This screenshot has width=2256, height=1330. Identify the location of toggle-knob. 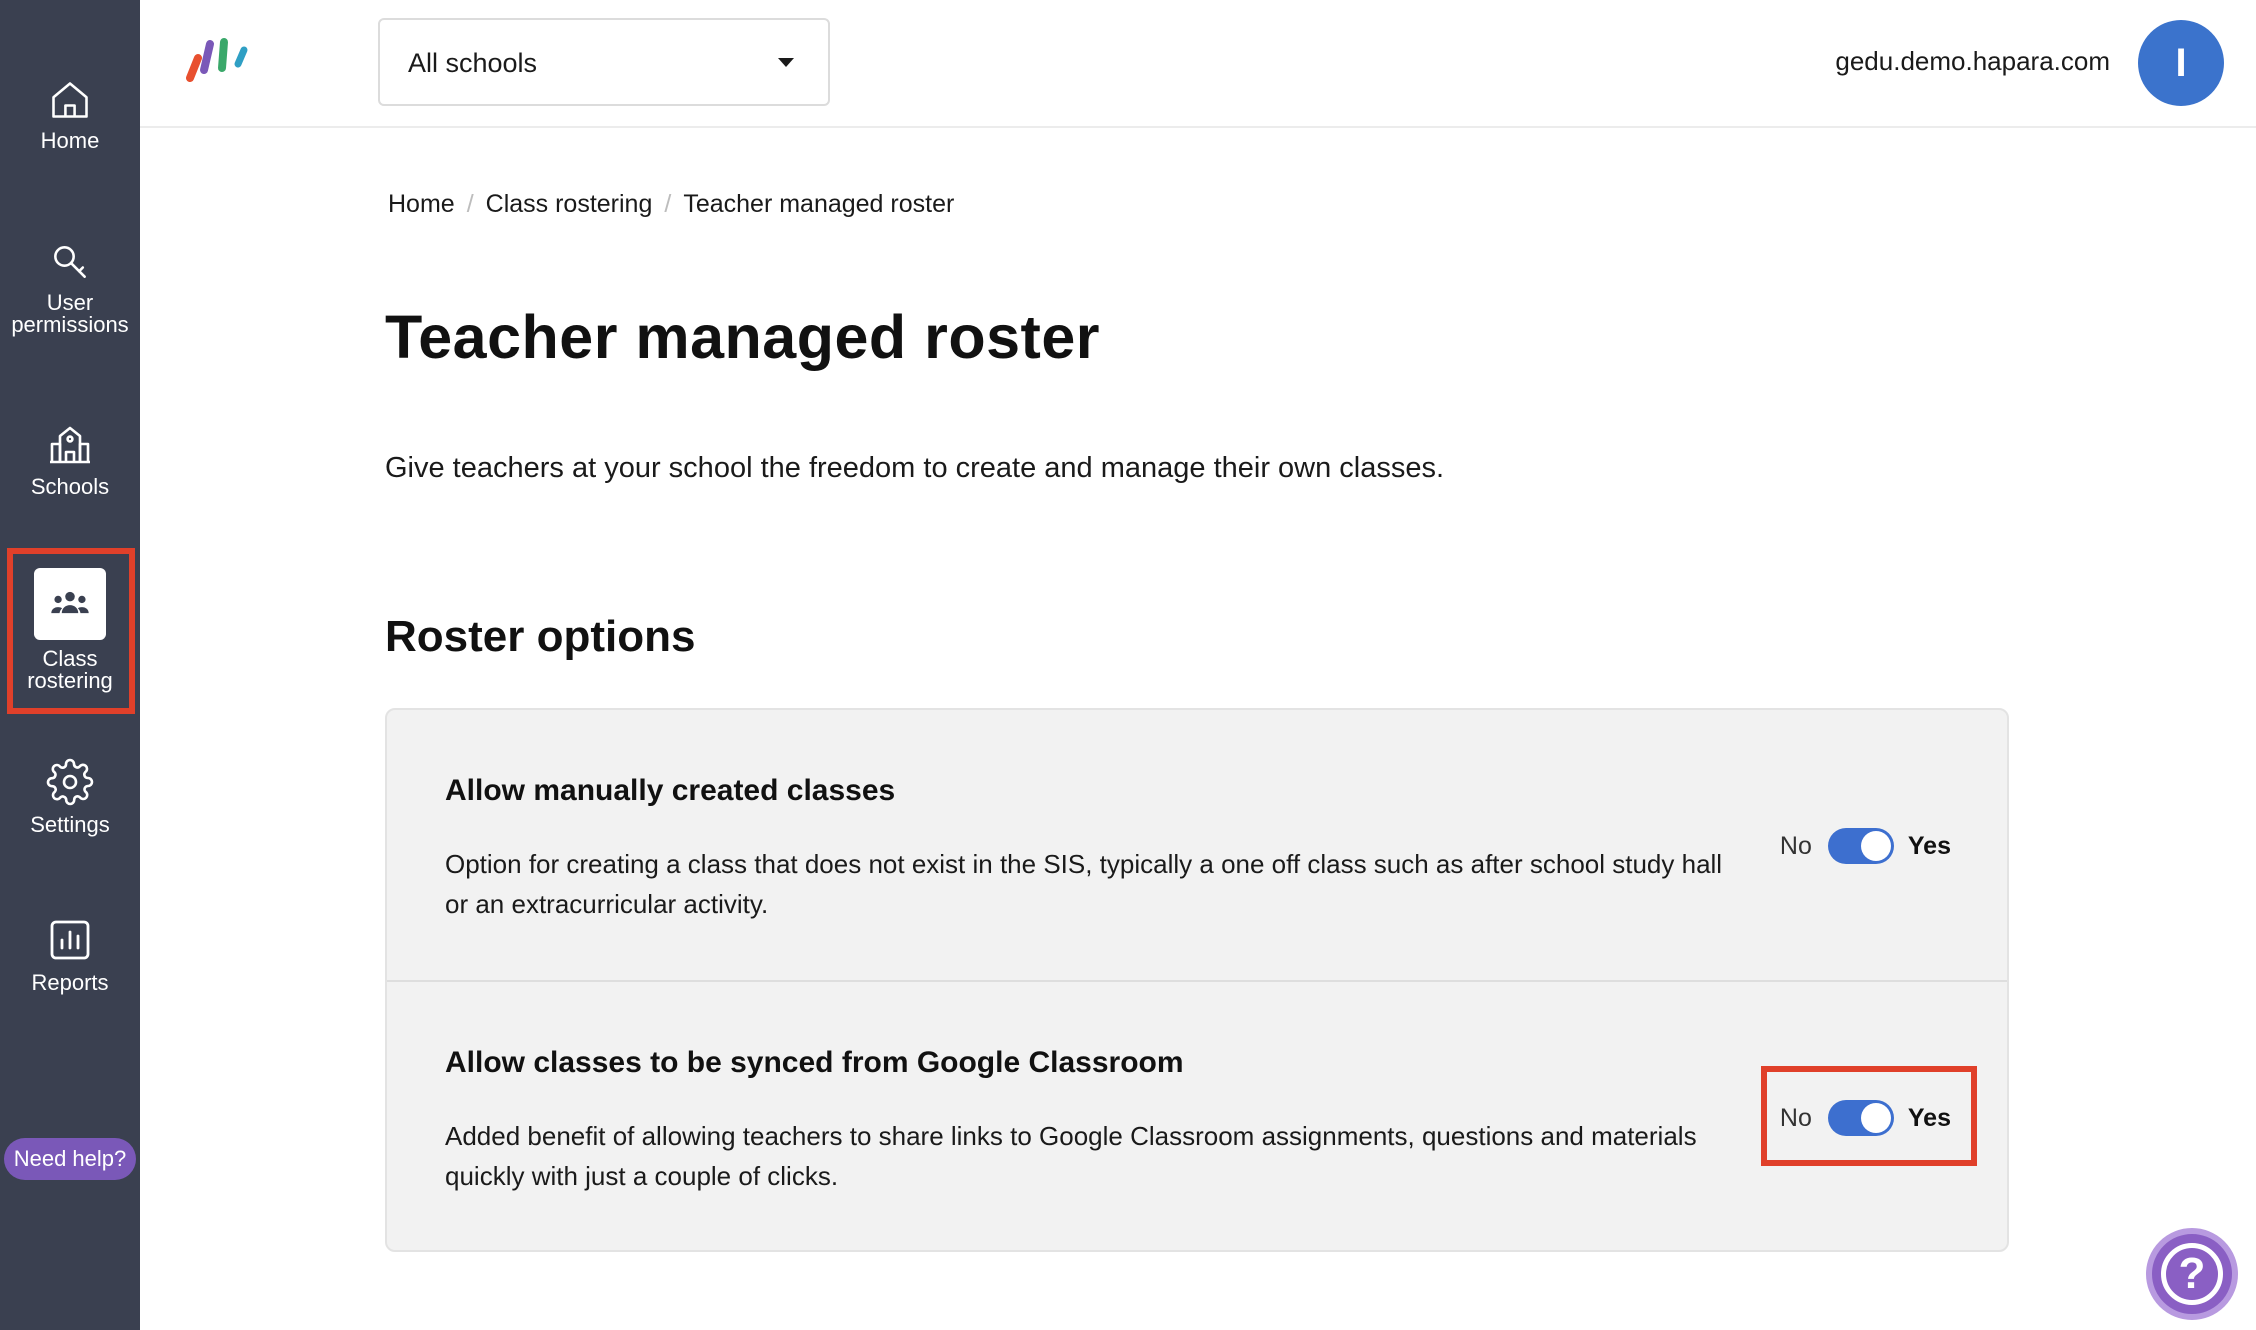
(1875, 846).